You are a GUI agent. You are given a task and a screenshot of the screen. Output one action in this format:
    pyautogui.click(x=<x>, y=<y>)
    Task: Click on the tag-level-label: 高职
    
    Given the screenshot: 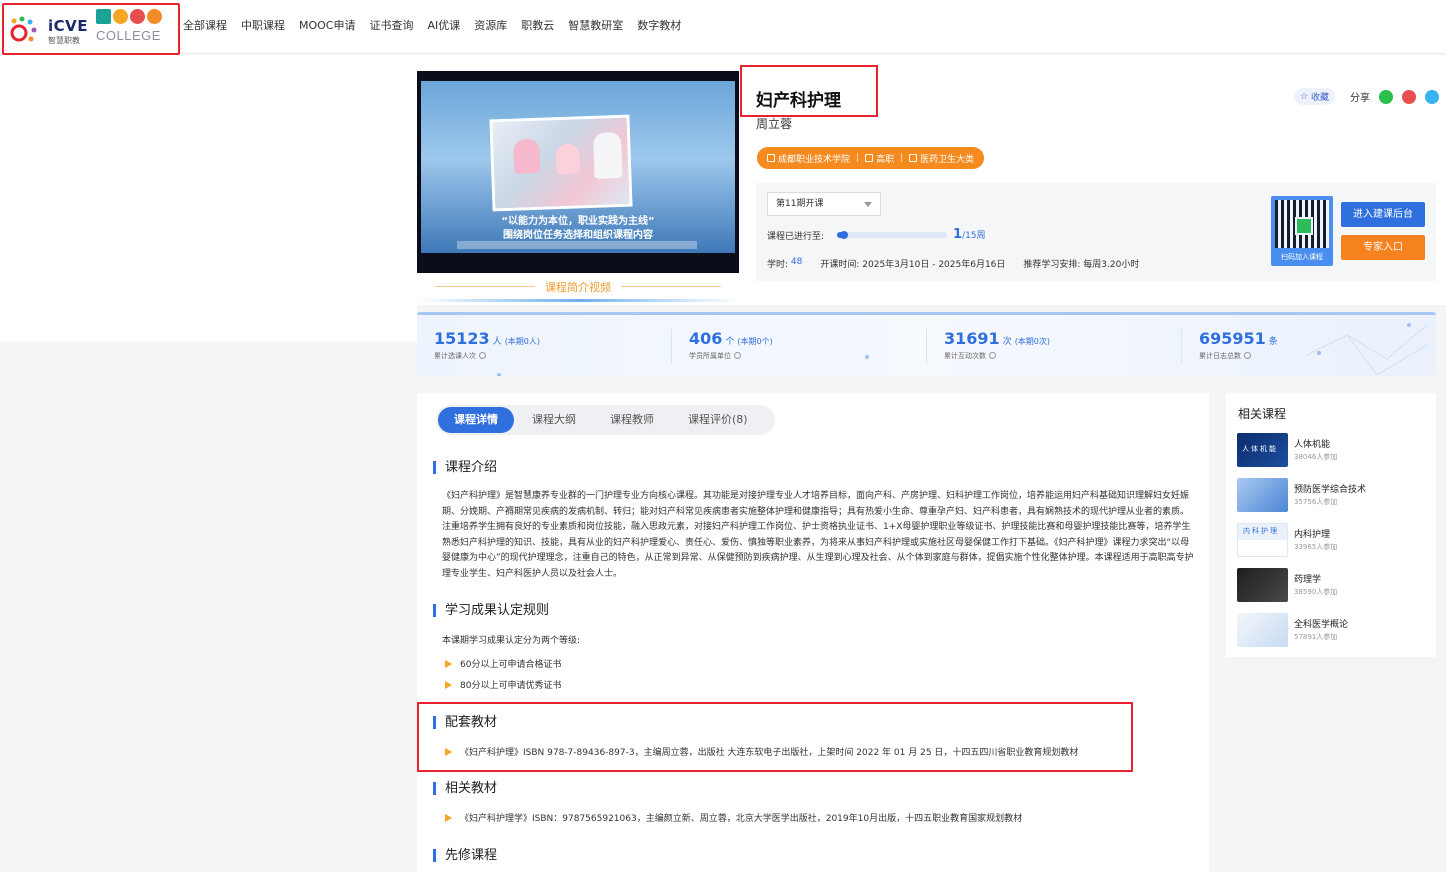 What is the action you would take?
    pyautogui.click(x=885, y=159)
    